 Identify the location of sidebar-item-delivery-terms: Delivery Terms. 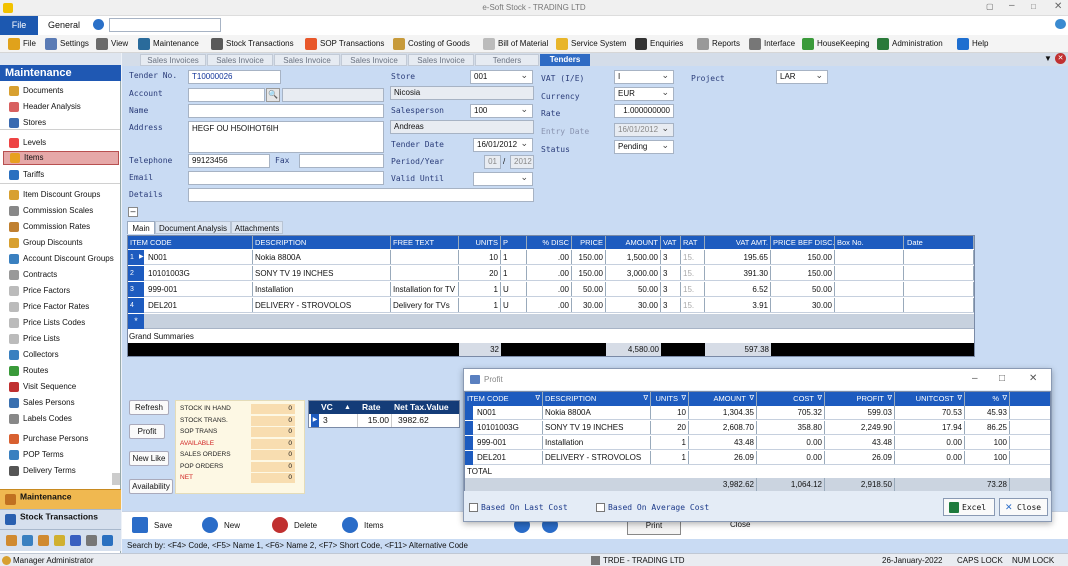
(61, 470).